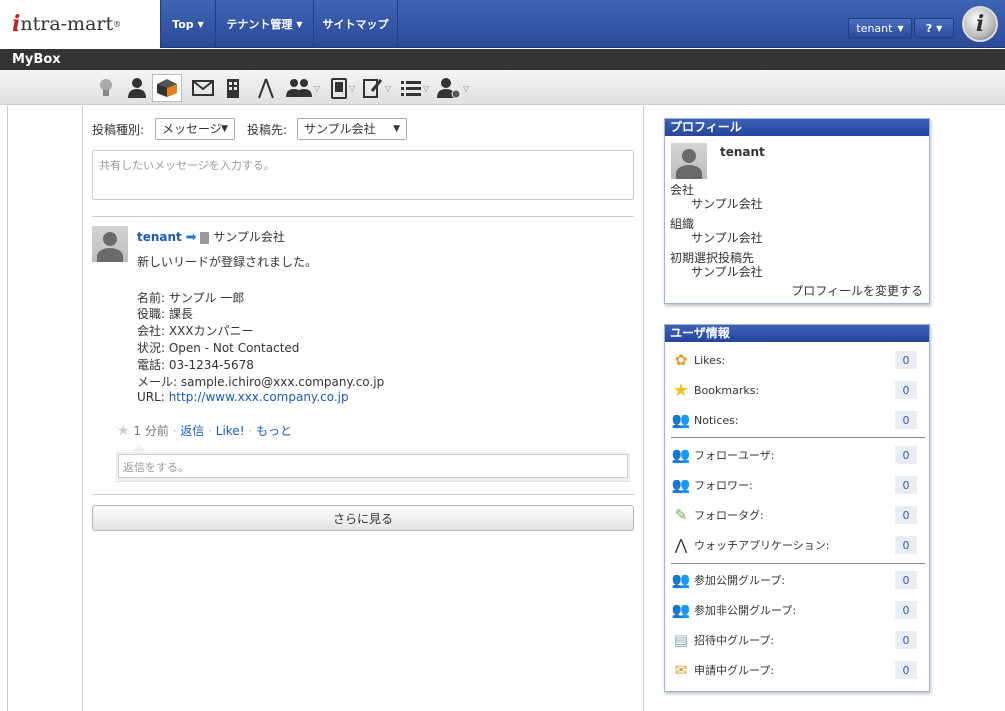 The height and width of the screenshot is (711, 1005). I want to click on follow-users-row: 👥 フォローユーザ: 0, so click(797, 455).